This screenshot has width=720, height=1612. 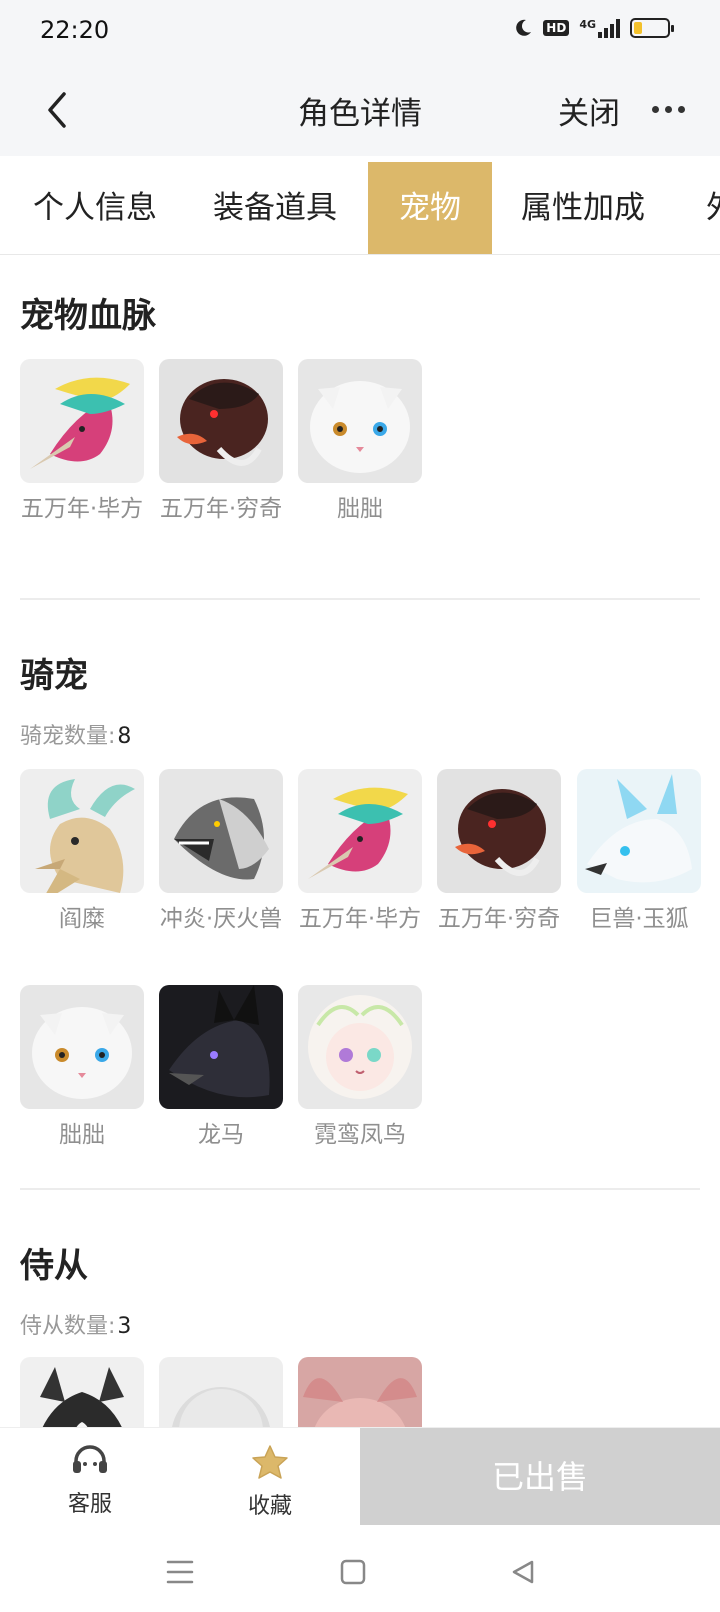 I want to click on battery-icon, so click(x=652, y=28).